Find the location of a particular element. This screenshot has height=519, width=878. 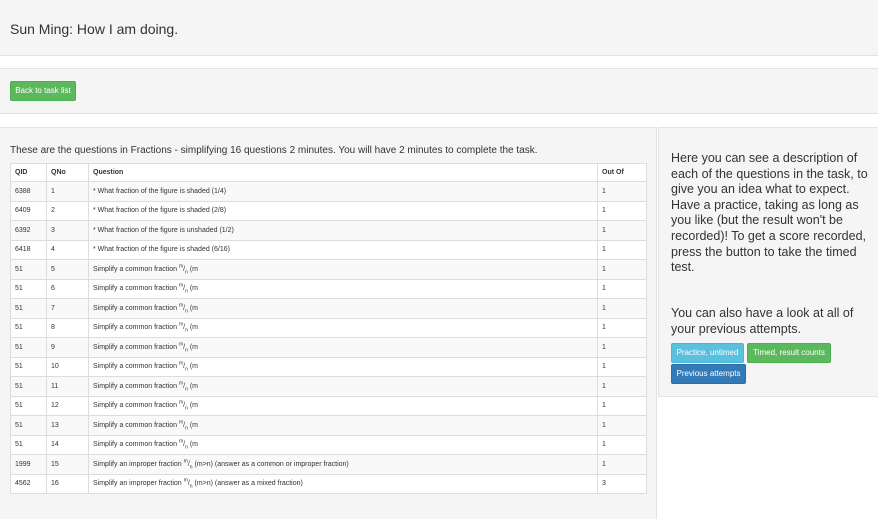

table-row: 51 10 Simplify a common fraction m/n (m 1 is located at coordinates (328, 366).